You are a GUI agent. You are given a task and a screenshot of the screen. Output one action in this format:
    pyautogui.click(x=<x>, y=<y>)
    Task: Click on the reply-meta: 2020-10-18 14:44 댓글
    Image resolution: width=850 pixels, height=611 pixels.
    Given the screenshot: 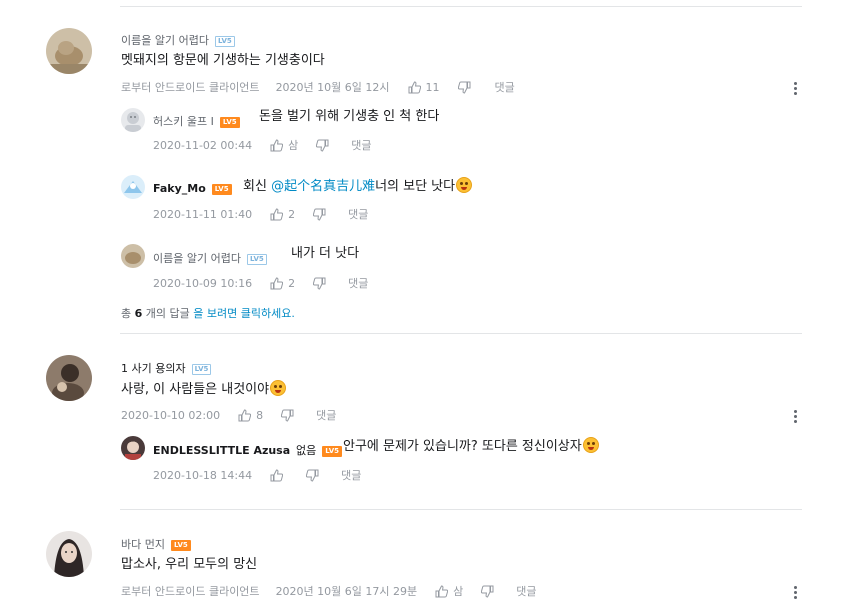 What is the action you would take?
    pyautogui.click(x=257, y=475)
    